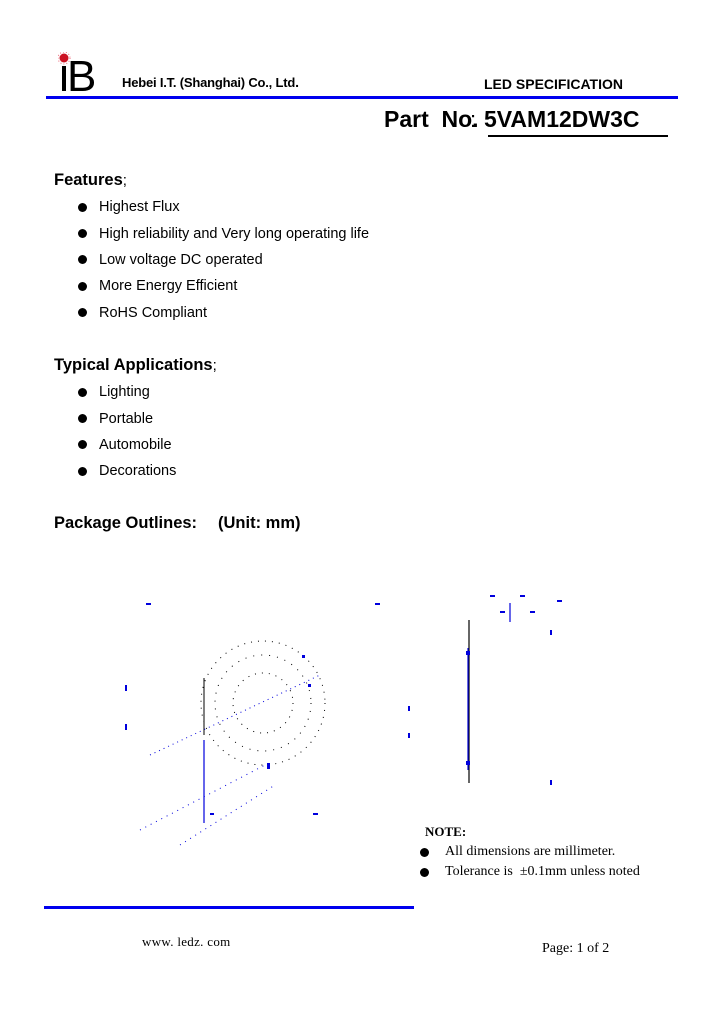 Image resolution: width=720 pixels, height=1012 pixels. What do you see at coordinates (126, 523) in the screenshot?
I see `package-outlines-heading: Package Outlines:` at bounding box center [126, 523].